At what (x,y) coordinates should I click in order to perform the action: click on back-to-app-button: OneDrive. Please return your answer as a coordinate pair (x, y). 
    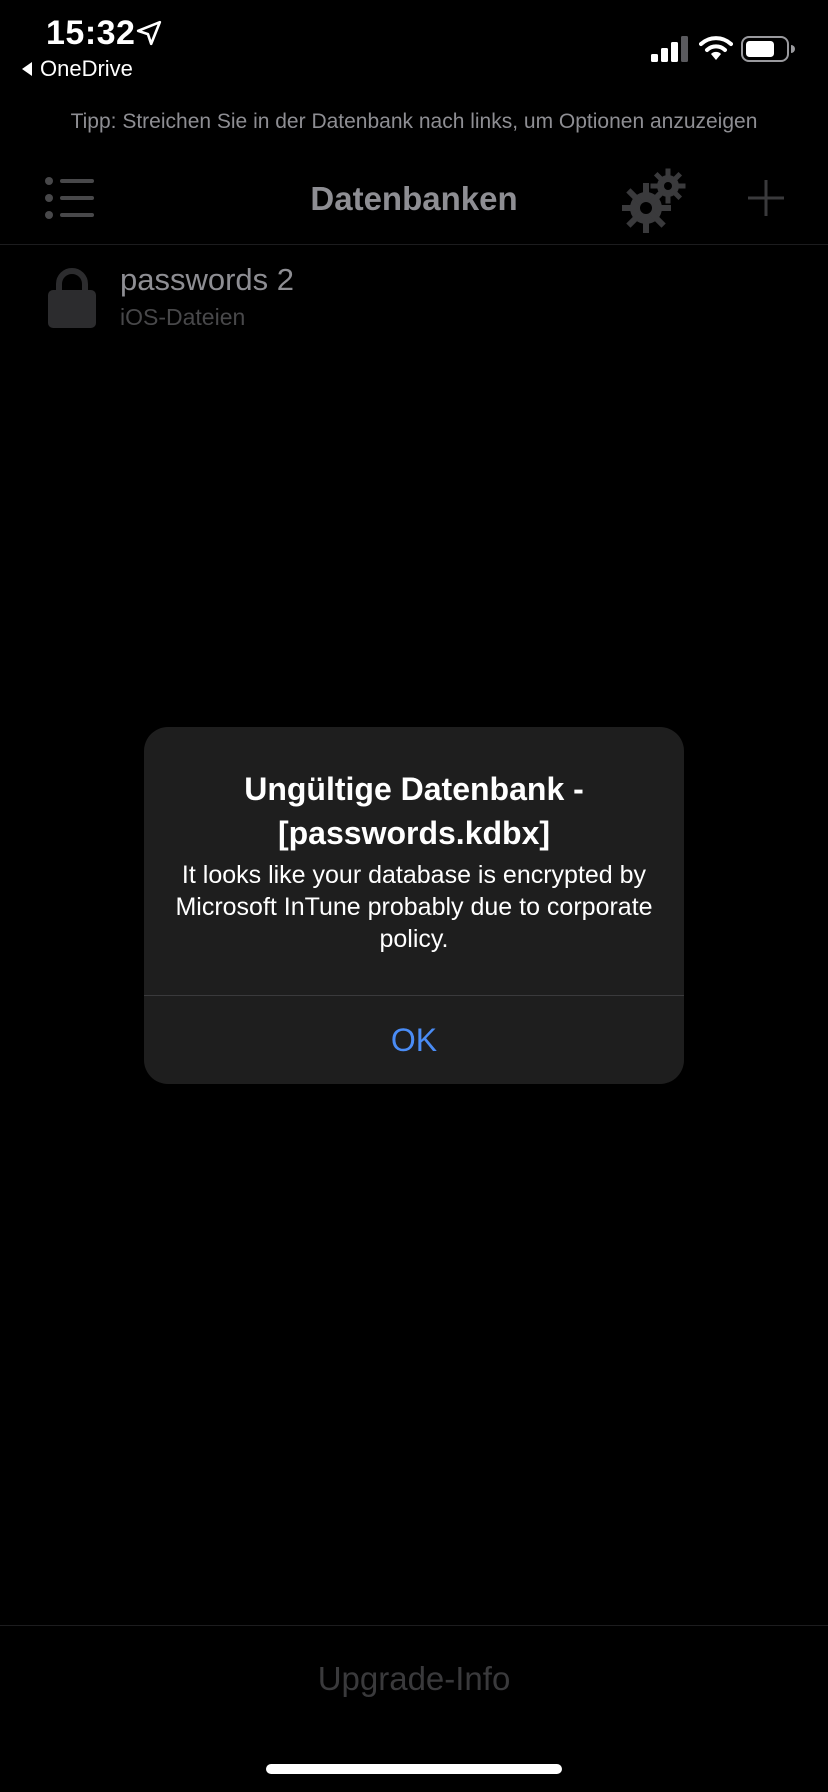
    Looking at the image, I should click on (76, 69).